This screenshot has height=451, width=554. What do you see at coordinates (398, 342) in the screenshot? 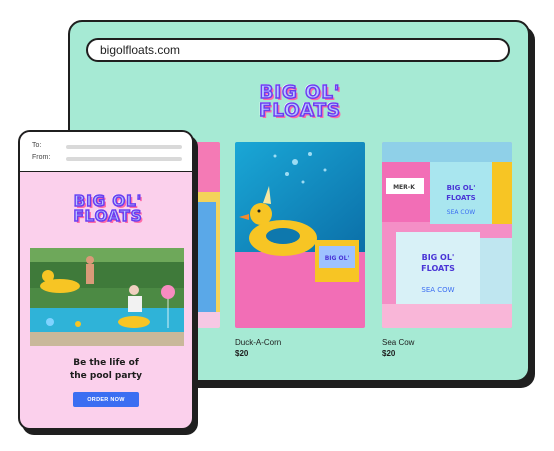
I see `product-name-sea-cow: Sea Cow` at bounding box center [398, 342].